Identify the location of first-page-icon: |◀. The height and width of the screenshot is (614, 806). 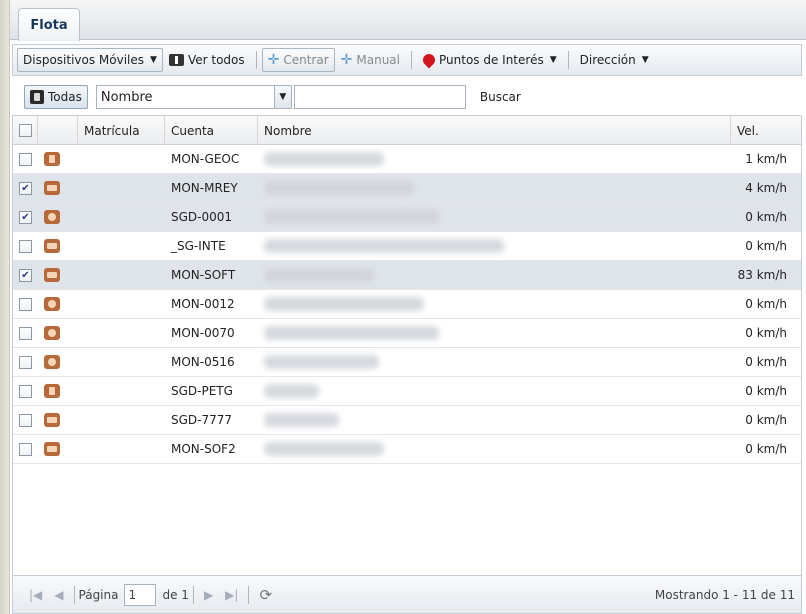
(35, 595).